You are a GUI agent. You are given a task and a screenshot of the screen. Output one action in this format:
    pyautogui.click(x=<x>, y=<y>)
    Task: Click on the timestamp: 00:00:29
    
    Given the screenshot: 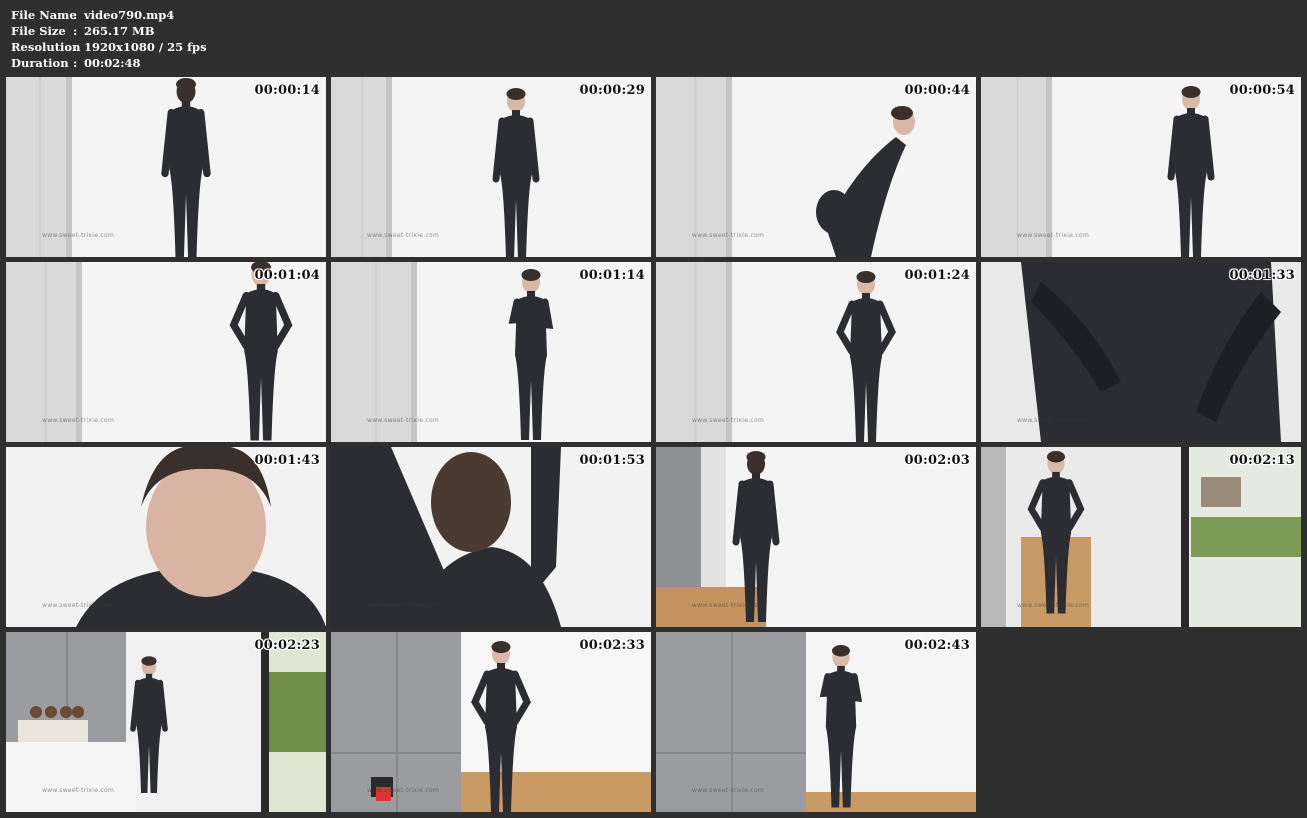 What is the action you would take?
    pyautogui.click(x=612, y=90)
    